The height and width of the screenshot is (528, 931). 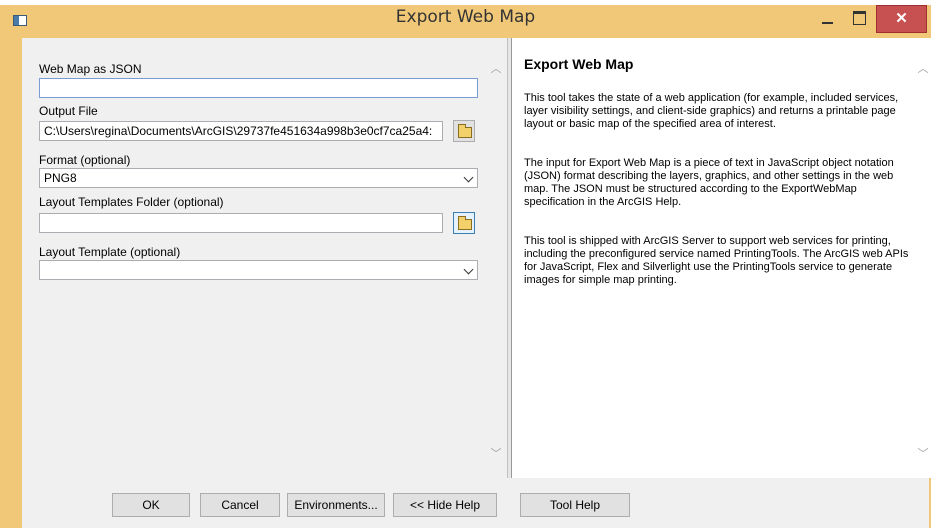 I want to click on tool-help-button: Tool Help, so click(x=575, y=505).